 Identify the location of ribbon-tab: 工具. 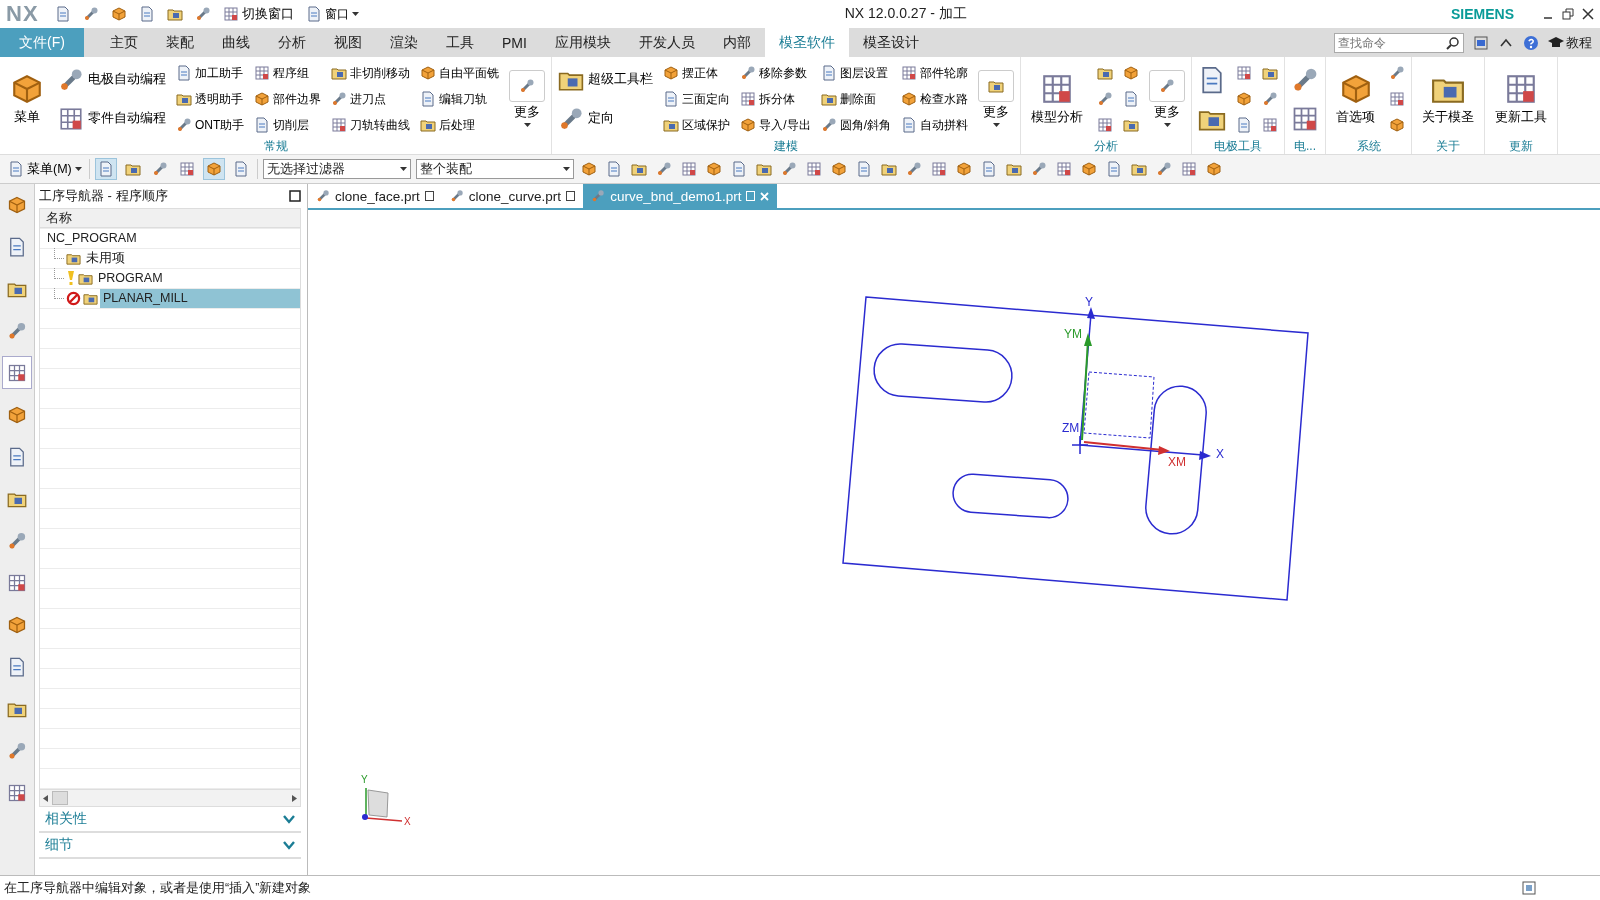
(460, 42).